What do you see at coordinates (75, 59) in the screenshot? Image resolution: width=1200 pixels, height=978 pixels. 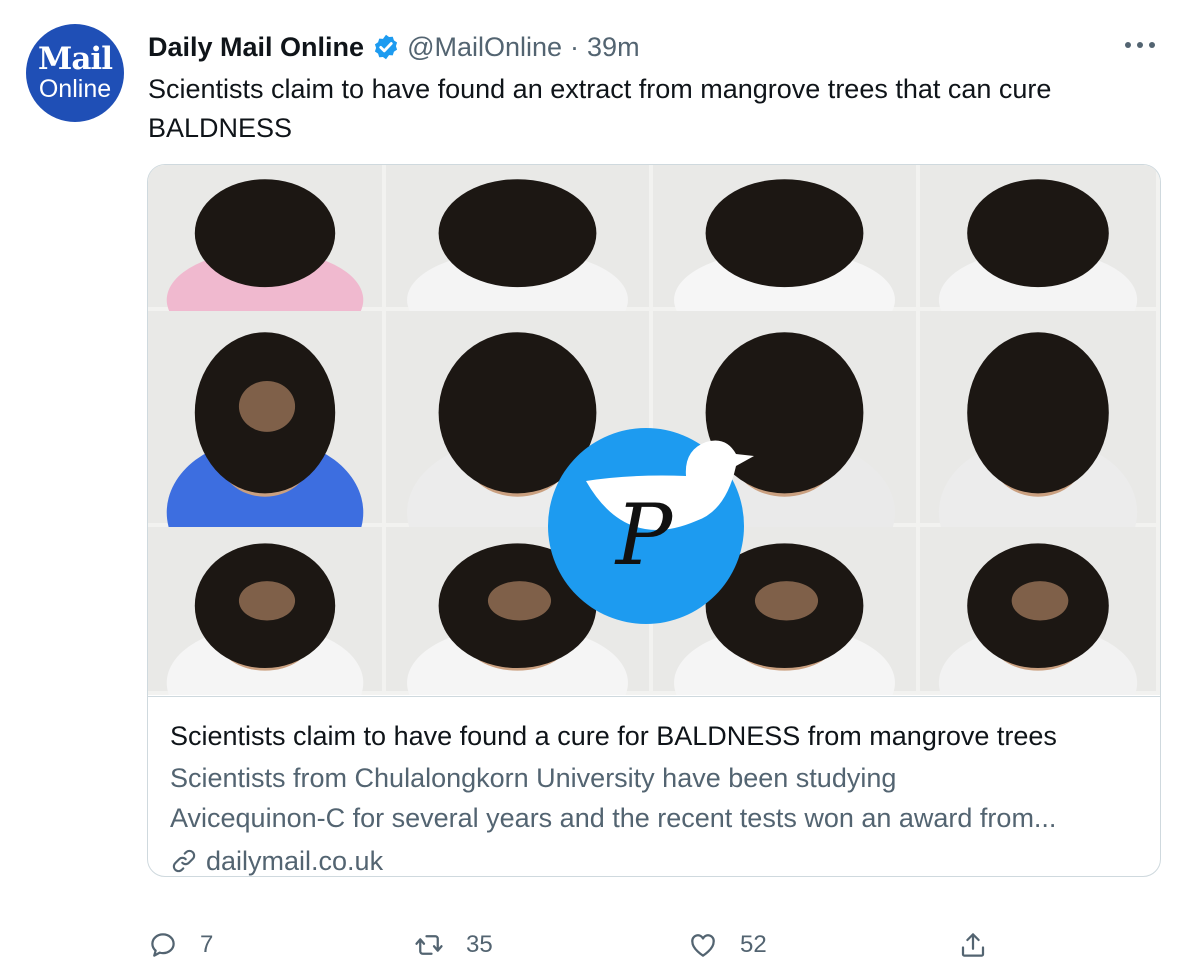 I see `avatar-logo-line1: Mail` at bounding box center [75, 59].